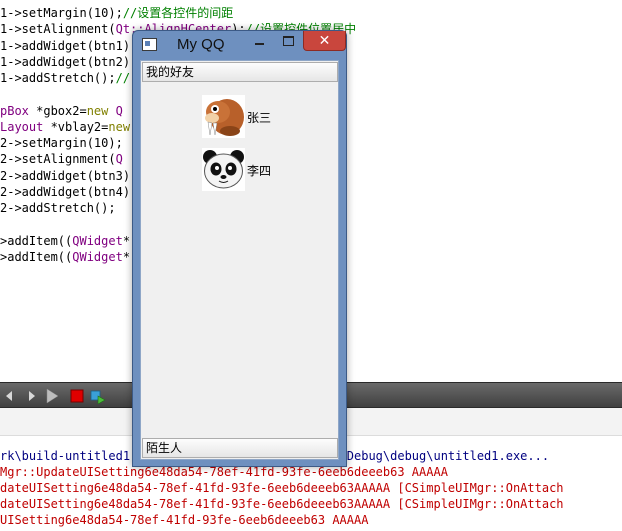 This screenshot has width=622, height=531. What do you see at coordinates (98, 396) in the screenshot?
I see `step-over-icon` at bounding box center [98, 396].